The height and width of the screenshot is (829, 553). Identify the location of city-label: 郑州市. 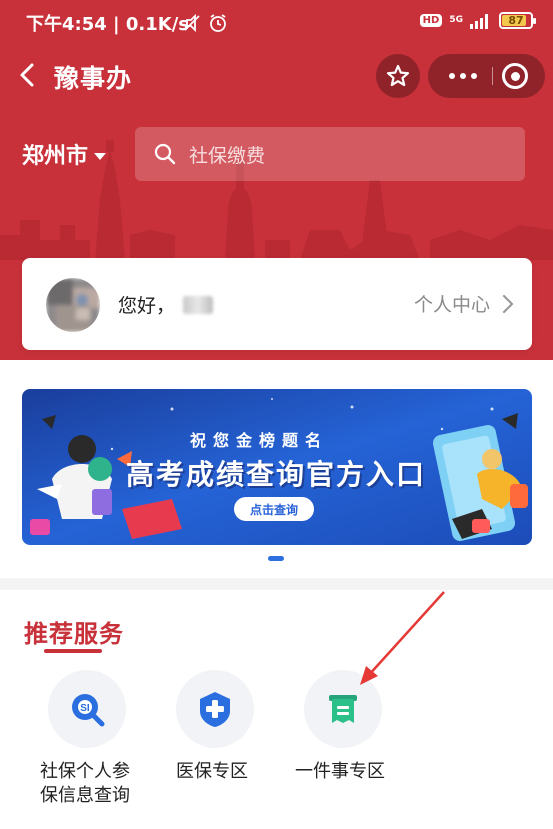
(55, 156).